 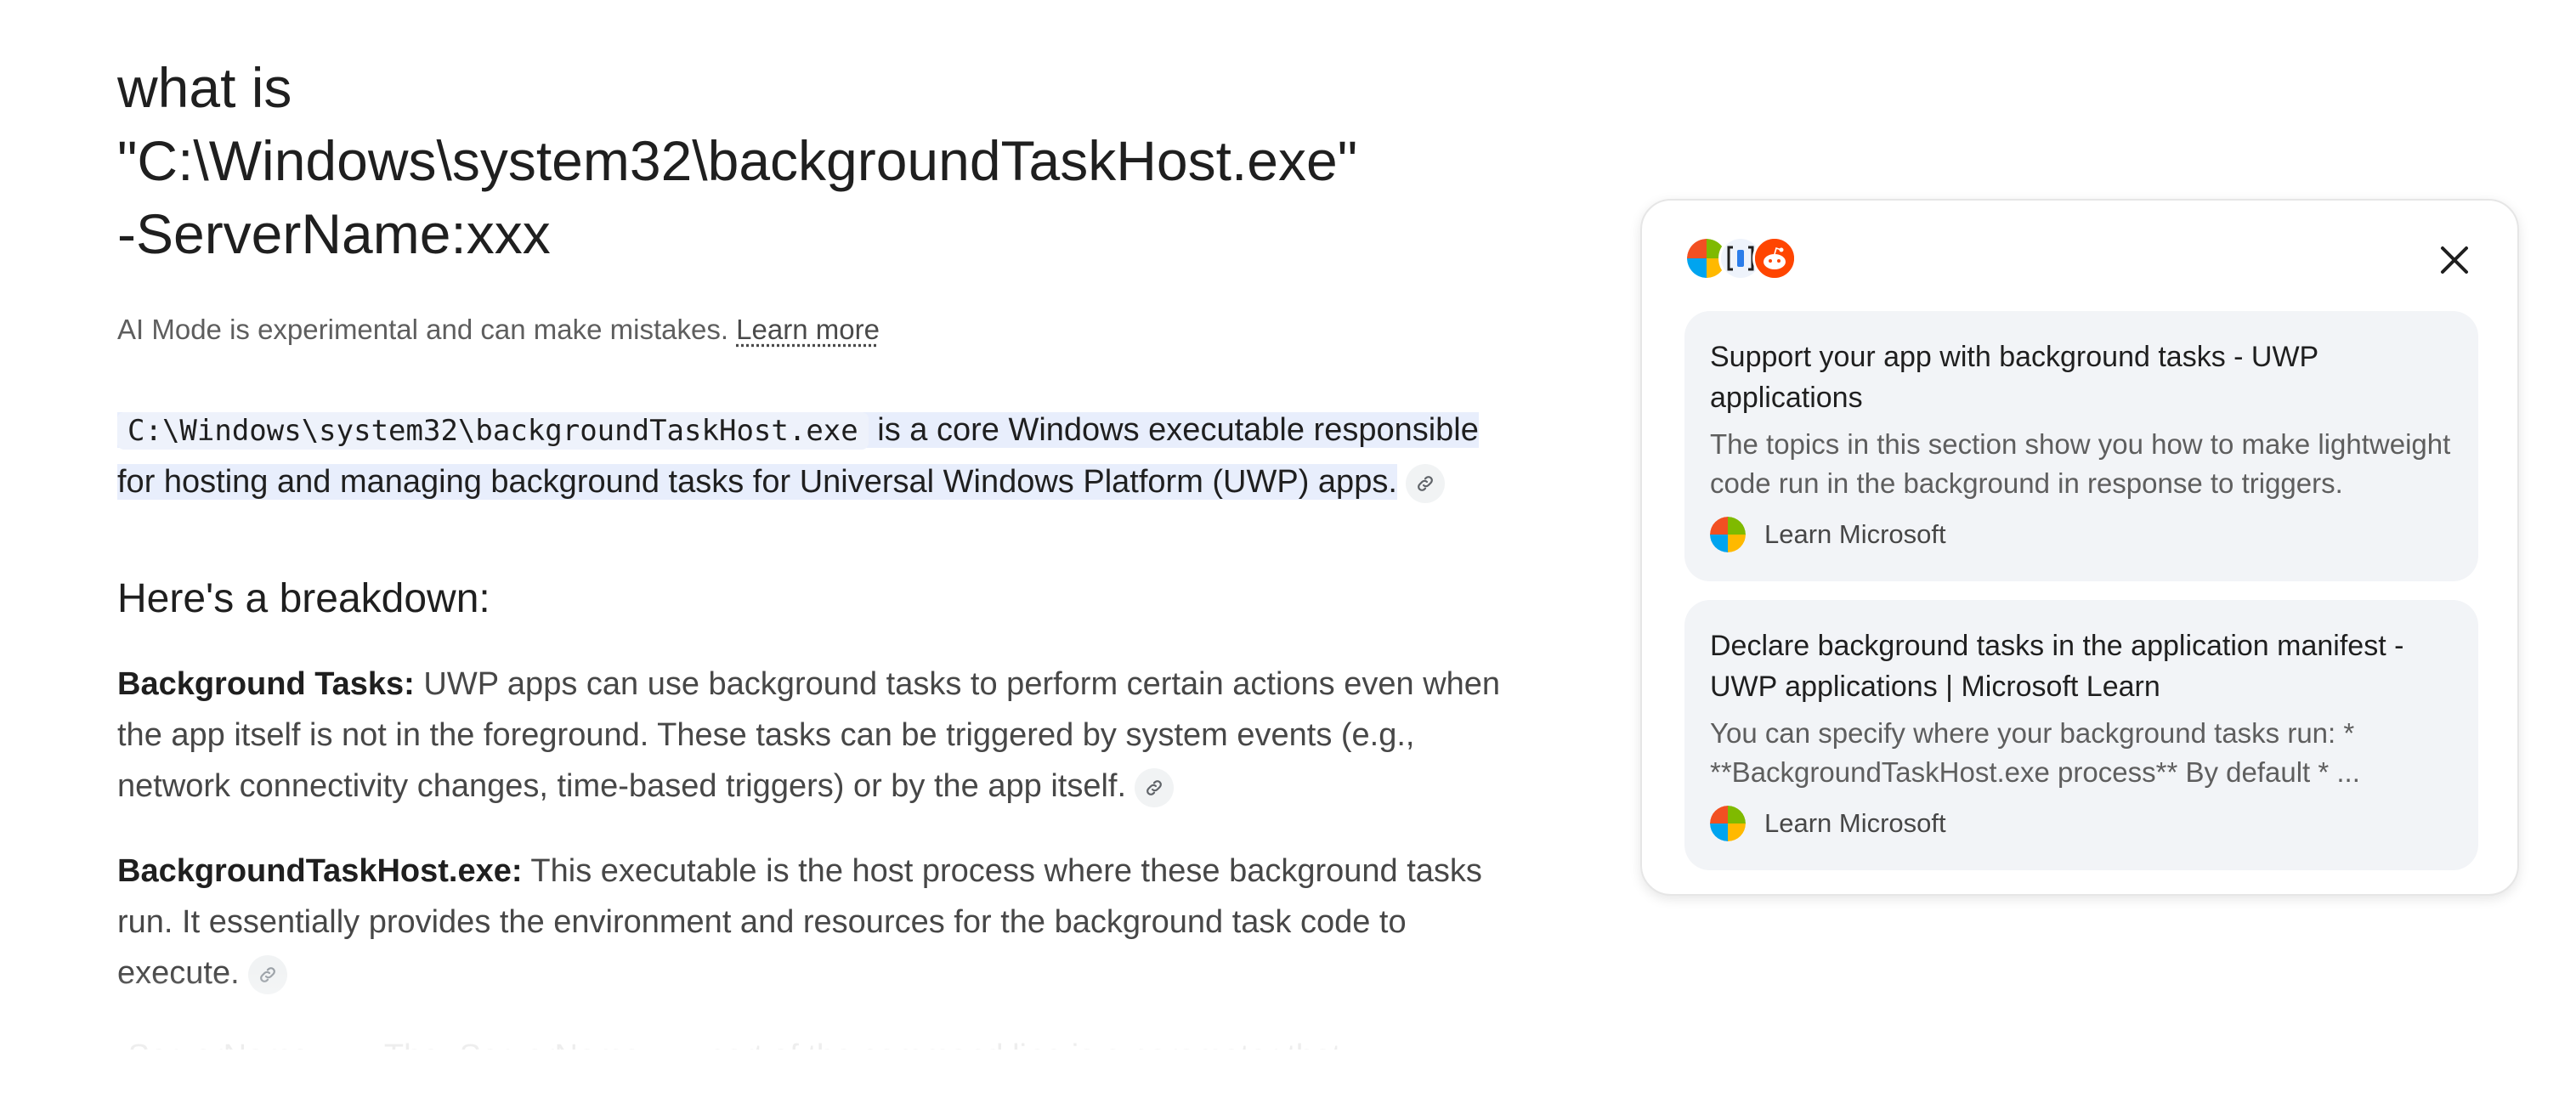 What do you see at coordinates (808, 329) in the screenshot?
I see `learn-more-link: Learn more` at bounding box center [808, 329].